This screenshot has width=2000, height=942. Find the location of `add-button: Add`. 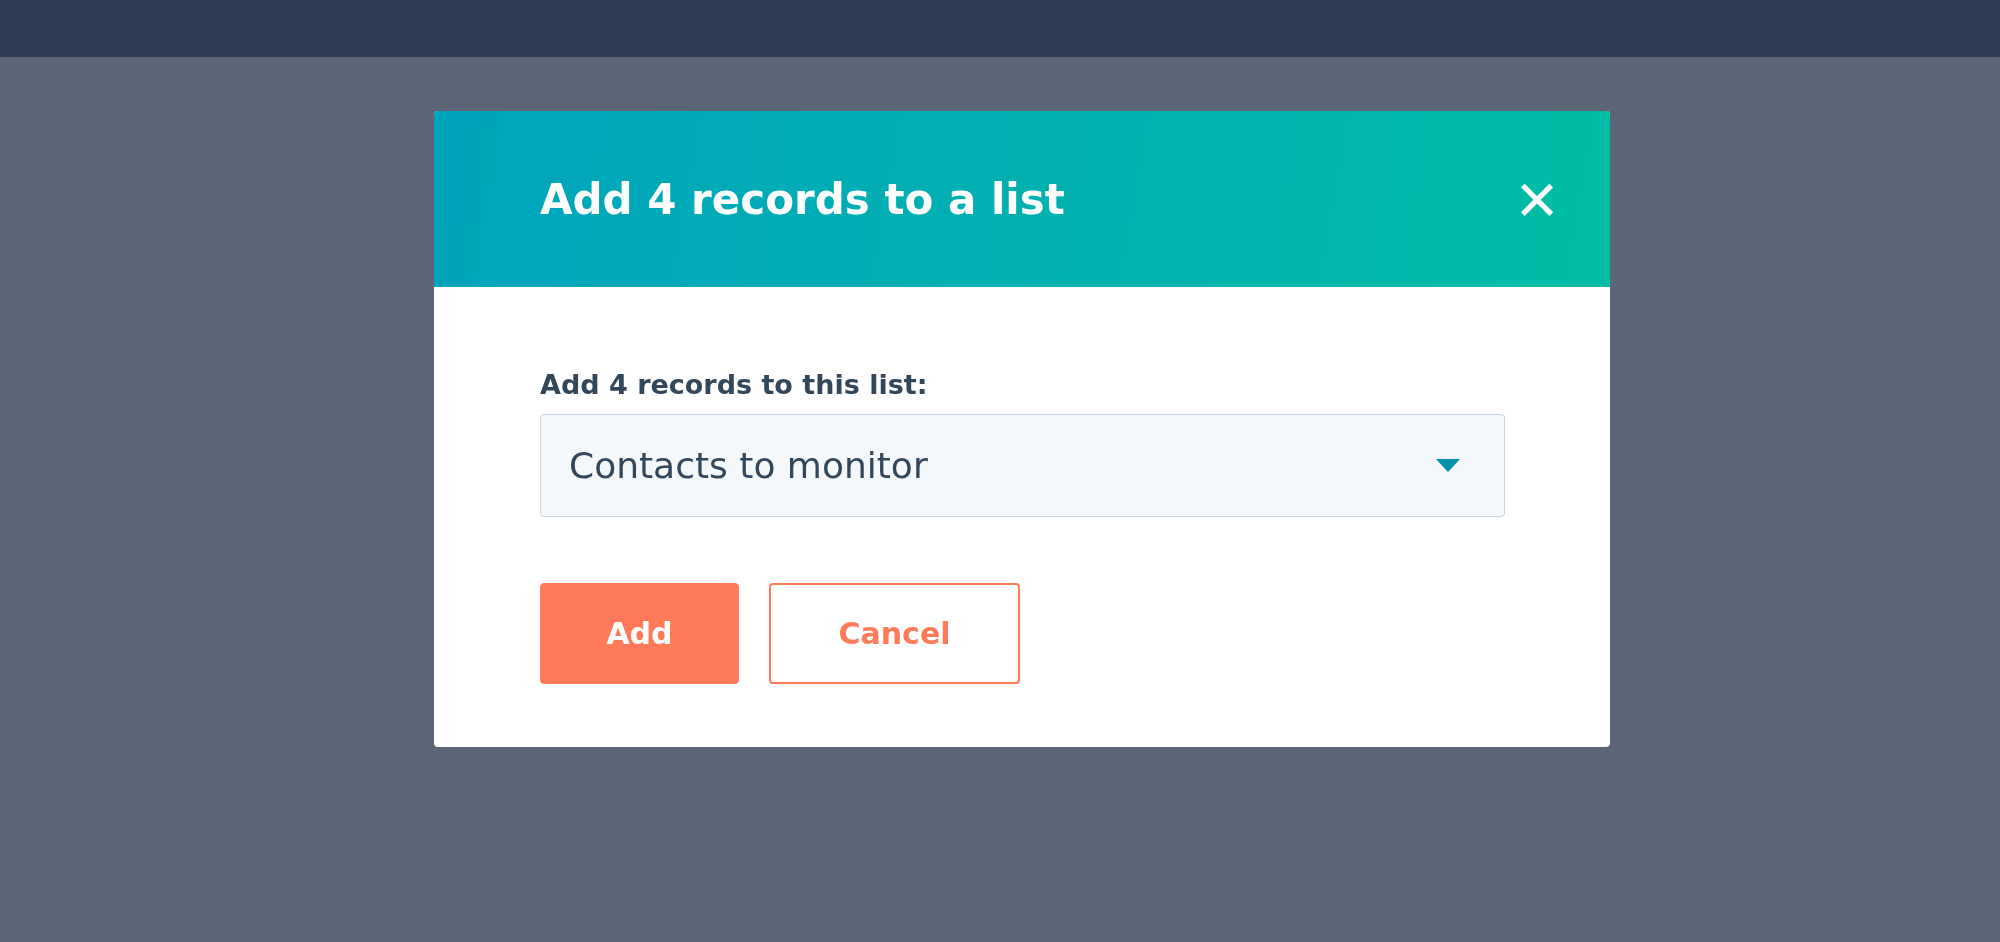

add-button: Add is located at coordinates (639, 633).